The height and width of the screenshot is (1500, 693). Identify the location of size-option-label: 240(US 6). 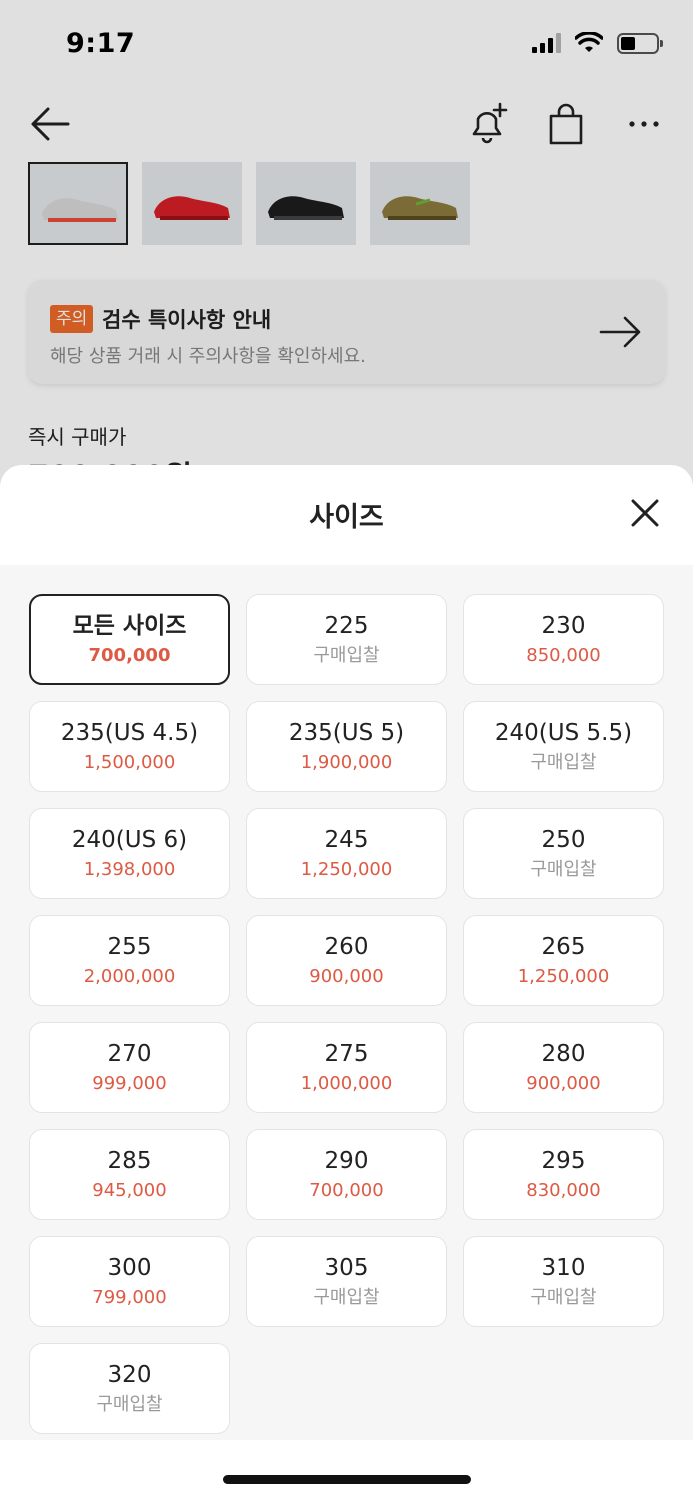
(129, 840).